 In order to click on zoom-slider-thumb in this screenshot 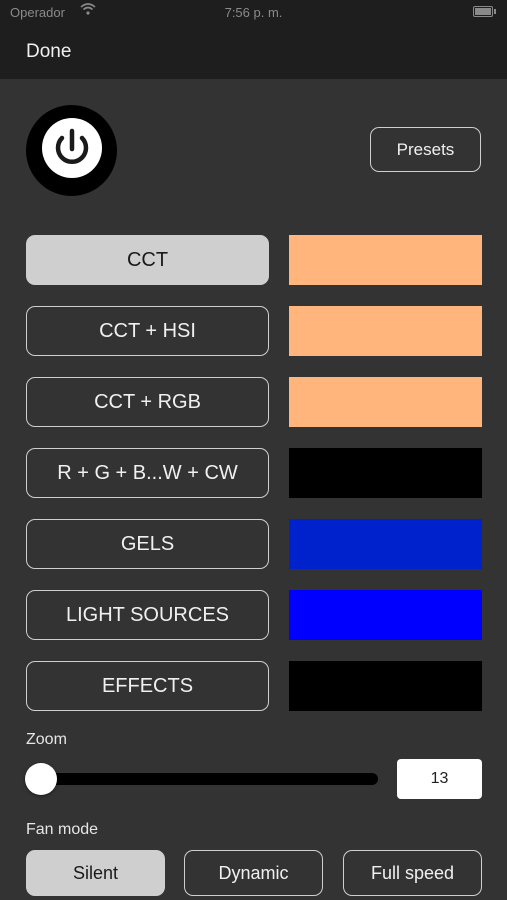, I will do `click(41, 779)`.